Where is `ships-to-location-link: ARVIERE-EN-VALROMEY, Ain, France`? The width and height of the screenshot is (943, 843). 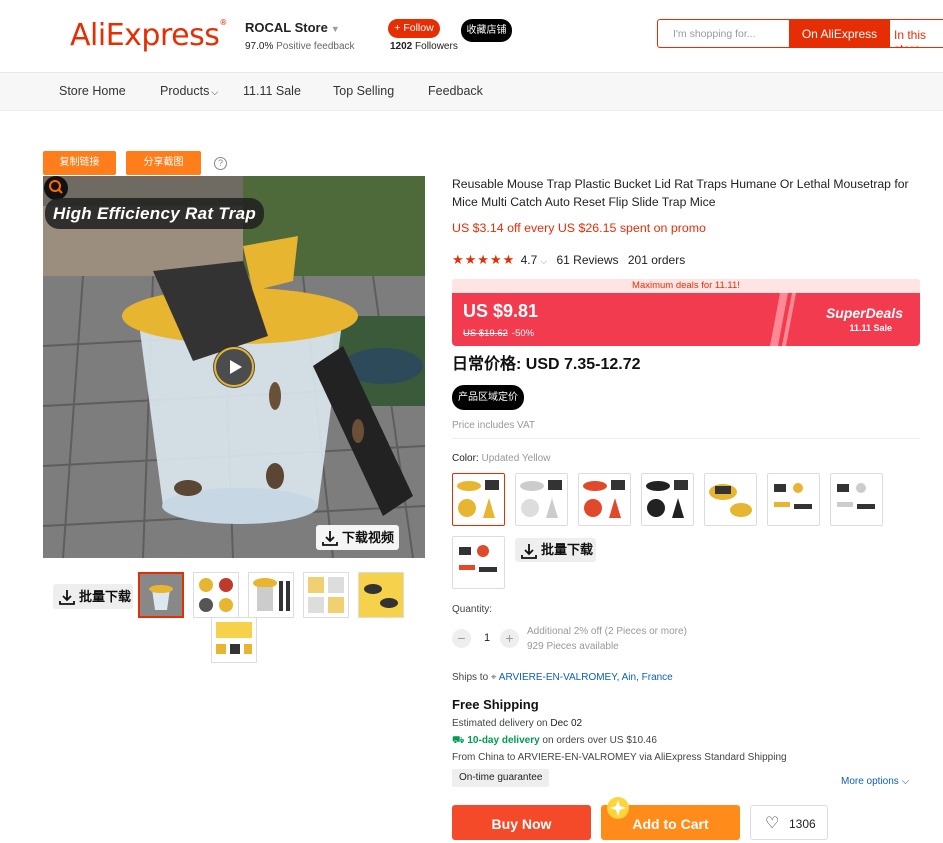
ships-to-location-link: ARVIERE-EN-VALROMEY, Ain, France is located at coordinates (586, 677).